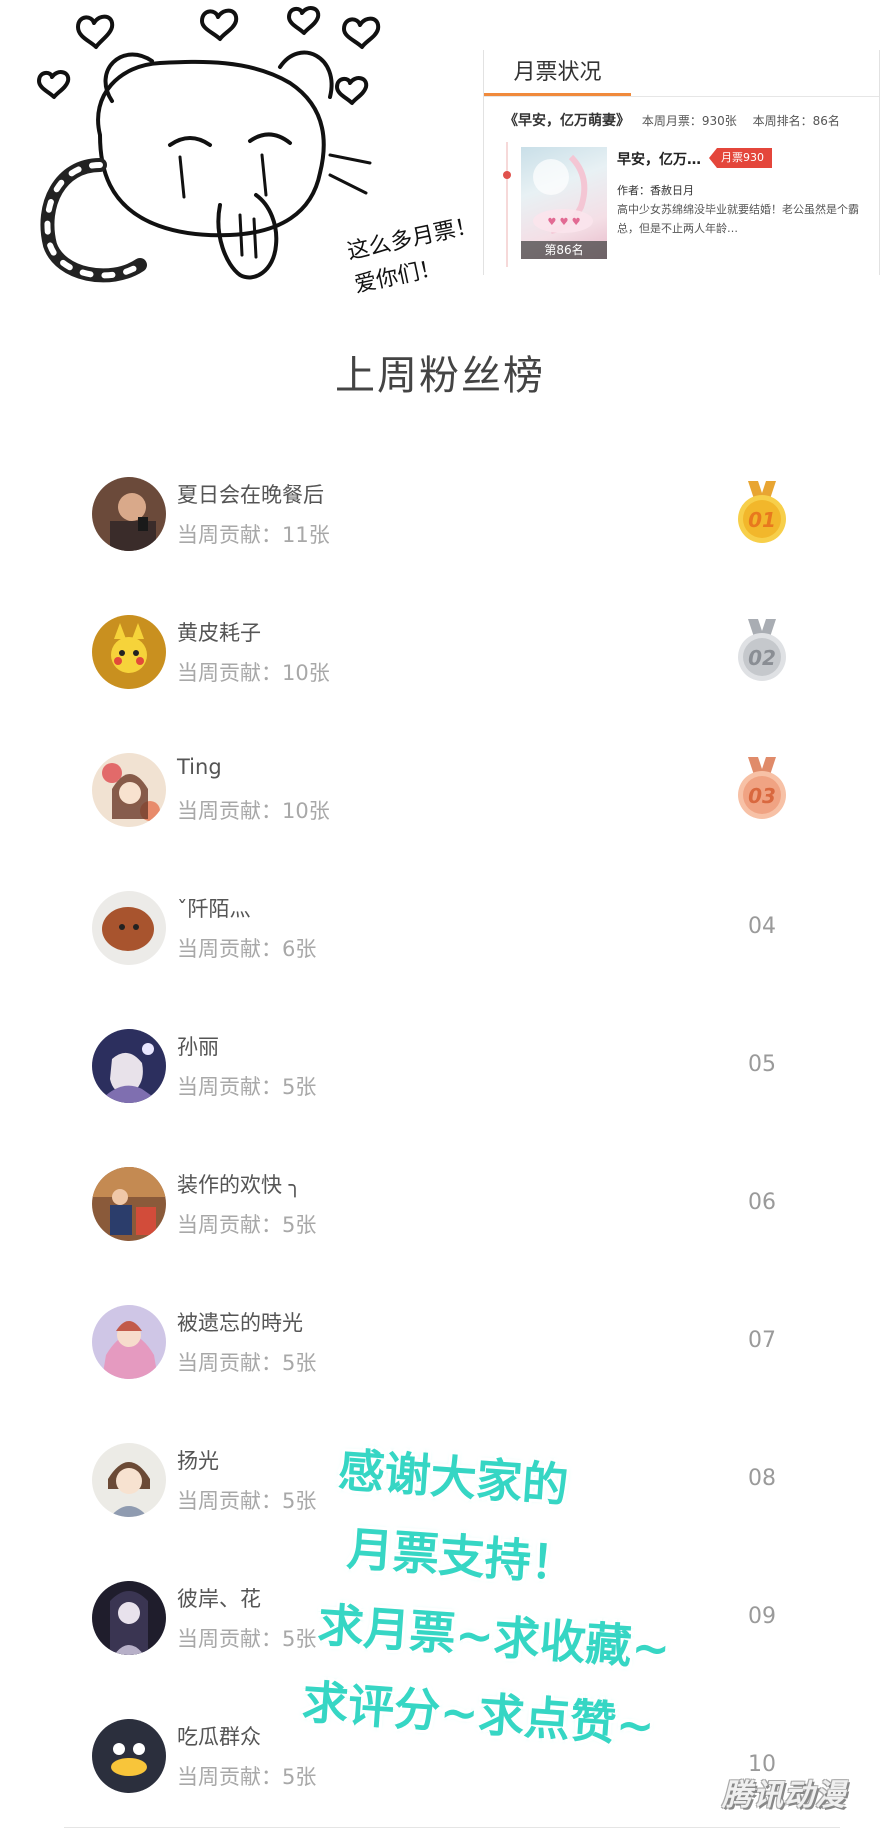 The width and height of the screenshot is (880, 1832). What do you see at coordinates (247, 949) in the screenshot?
I see `fan-contribution: 当周贡献：6张` at bounding box center [247, 949].